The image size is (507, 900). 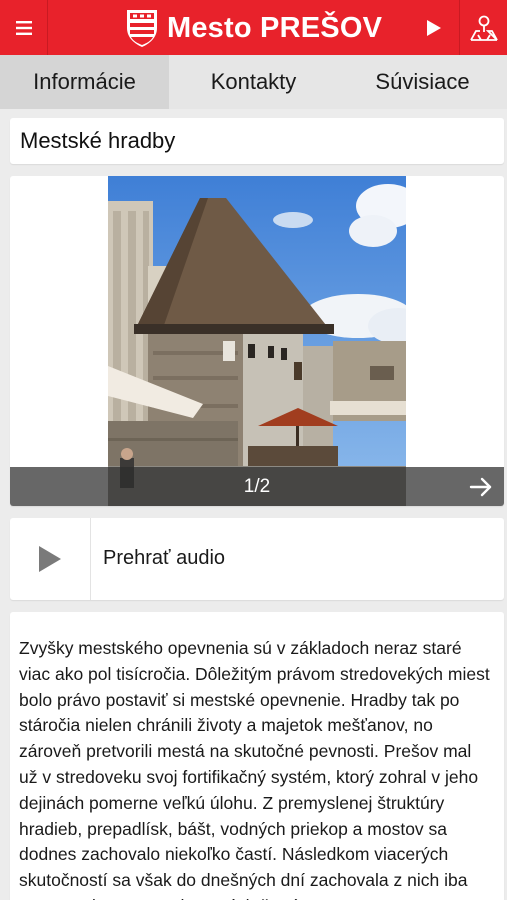 I want to click on app-brand: Mesto PREŠOV, so click(x=253, y=28).